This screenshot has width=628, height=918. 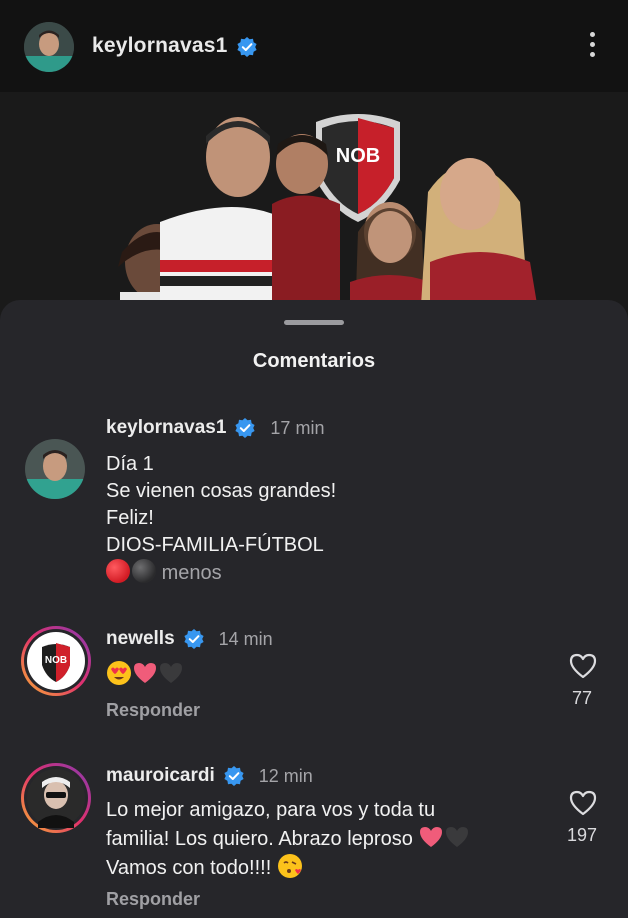 What do you see at coordinates (192, 573) in the screenshot?
I see `show-less-link: menos` at bounding box center [192, 573].